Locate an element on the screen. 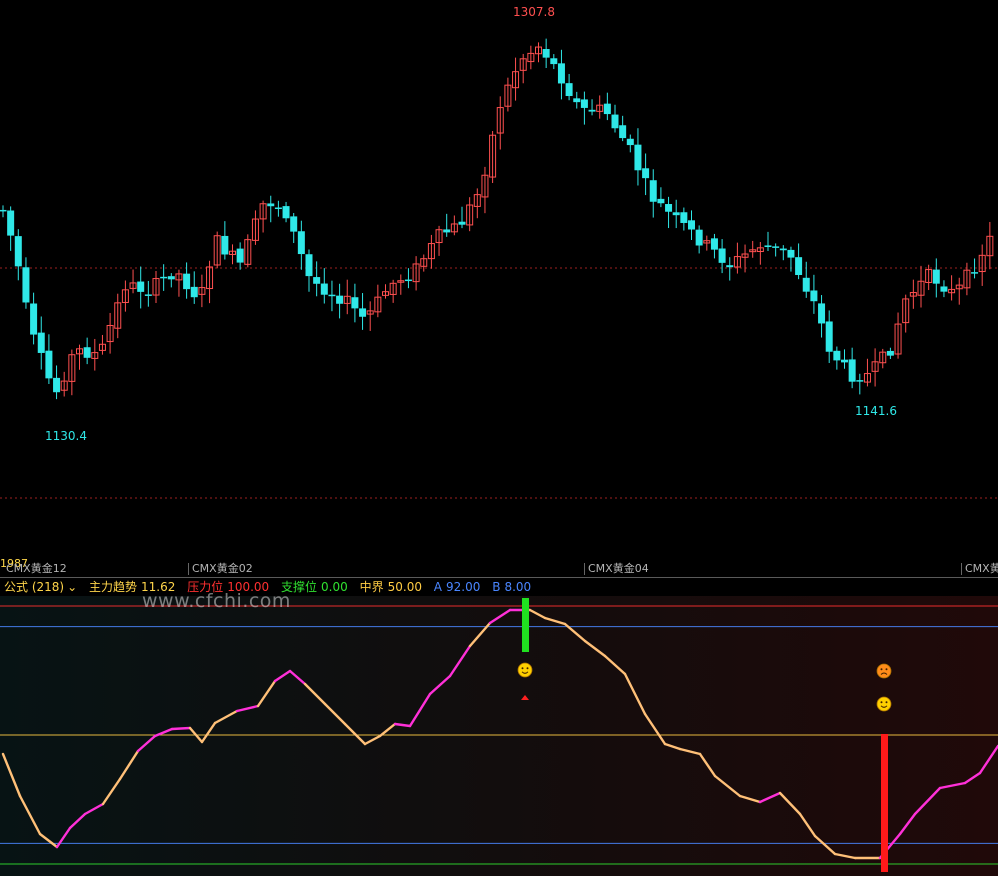 This screenshot has width=998, height=876. trend-label: 主力趋势 is located at coordinates (112, 587).